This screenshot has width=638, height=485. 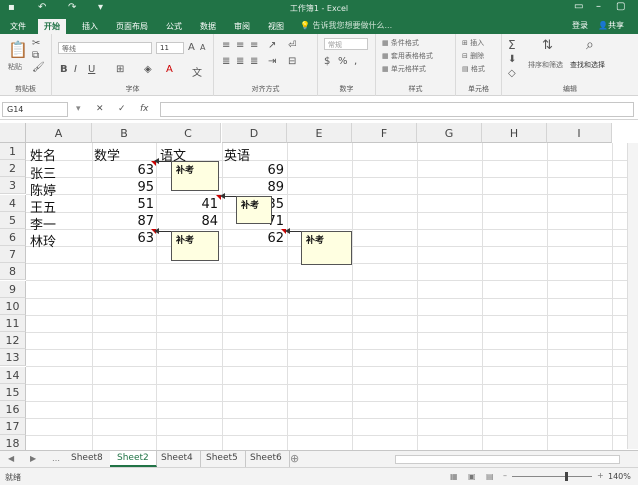 What do you see at coordinates (580, 25) in the screenshot?
I see `login-link: 登录` at bounding box center [580, 25].